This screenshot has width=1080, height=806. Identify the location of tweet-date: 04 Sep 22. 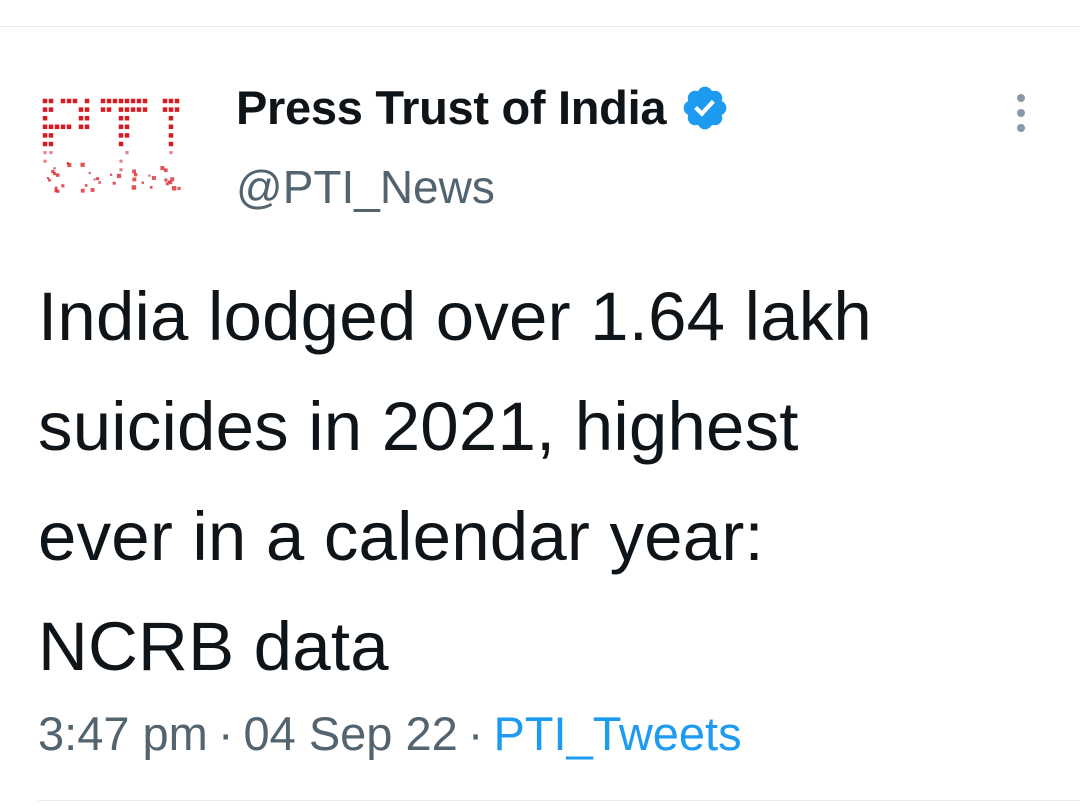
(350, 733).